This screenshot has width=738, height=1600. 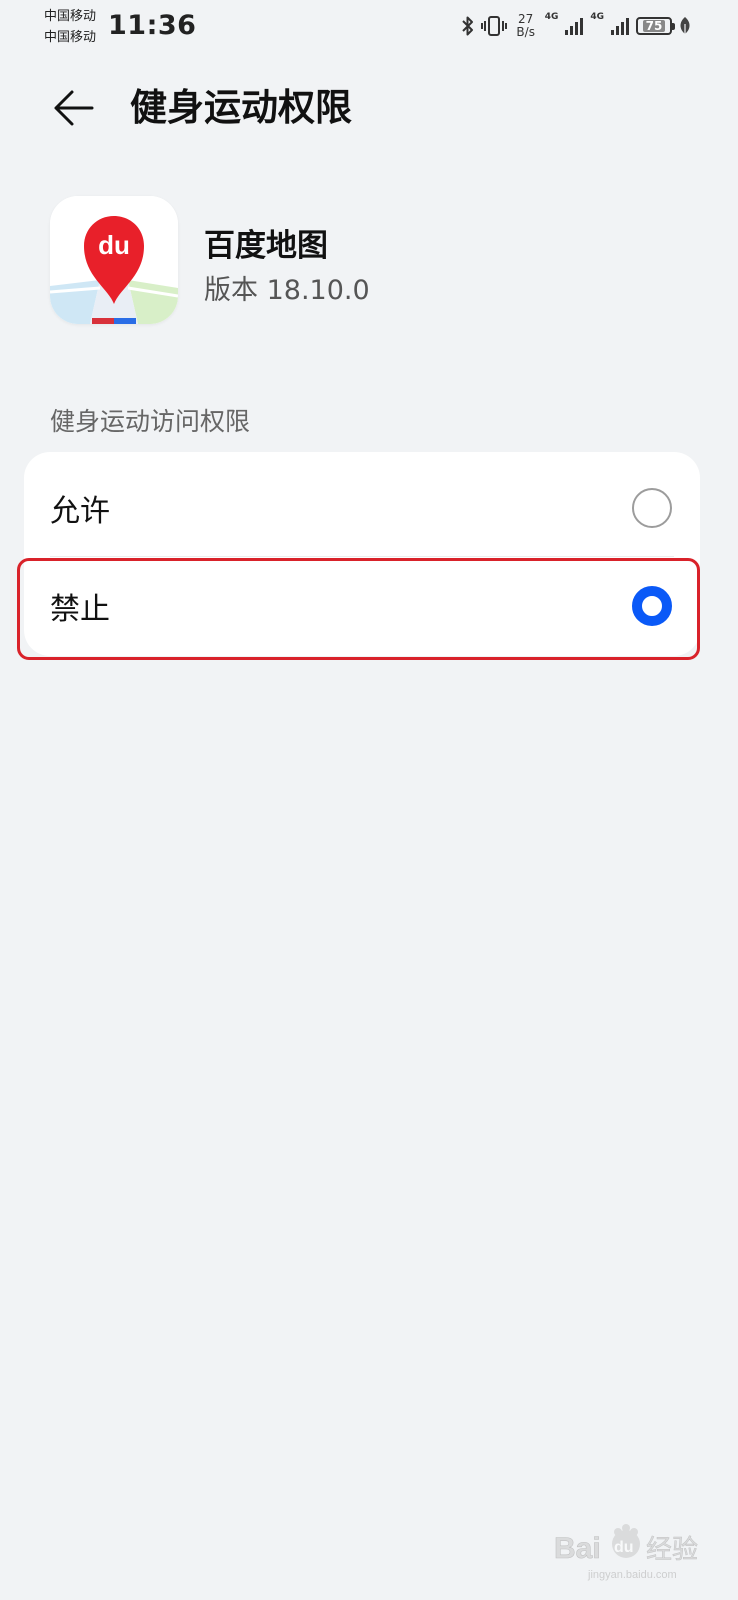 What do you see at coordinates (152, 25) in the screenshot?
I see `status-time: 11:36` at bounding box center [152, 25].